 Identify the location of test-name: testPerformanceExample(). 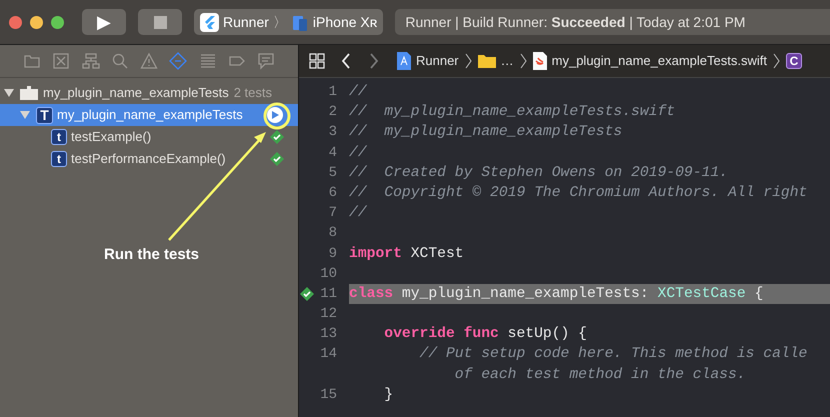
(148, 159).